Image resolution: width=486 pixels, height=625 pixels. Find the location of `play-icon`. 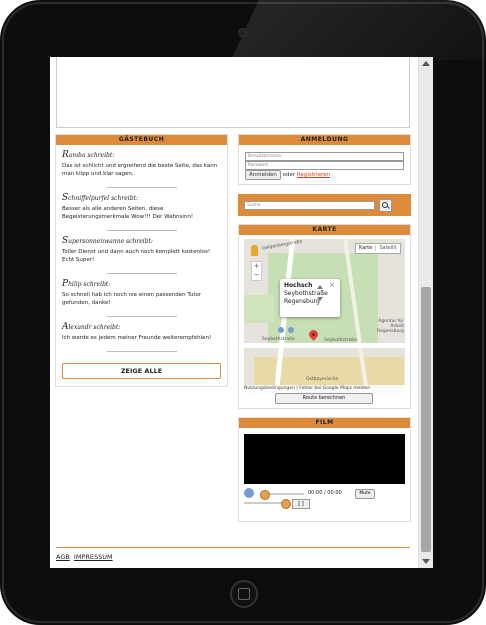

play-icon is located at coordinates (249, 493).